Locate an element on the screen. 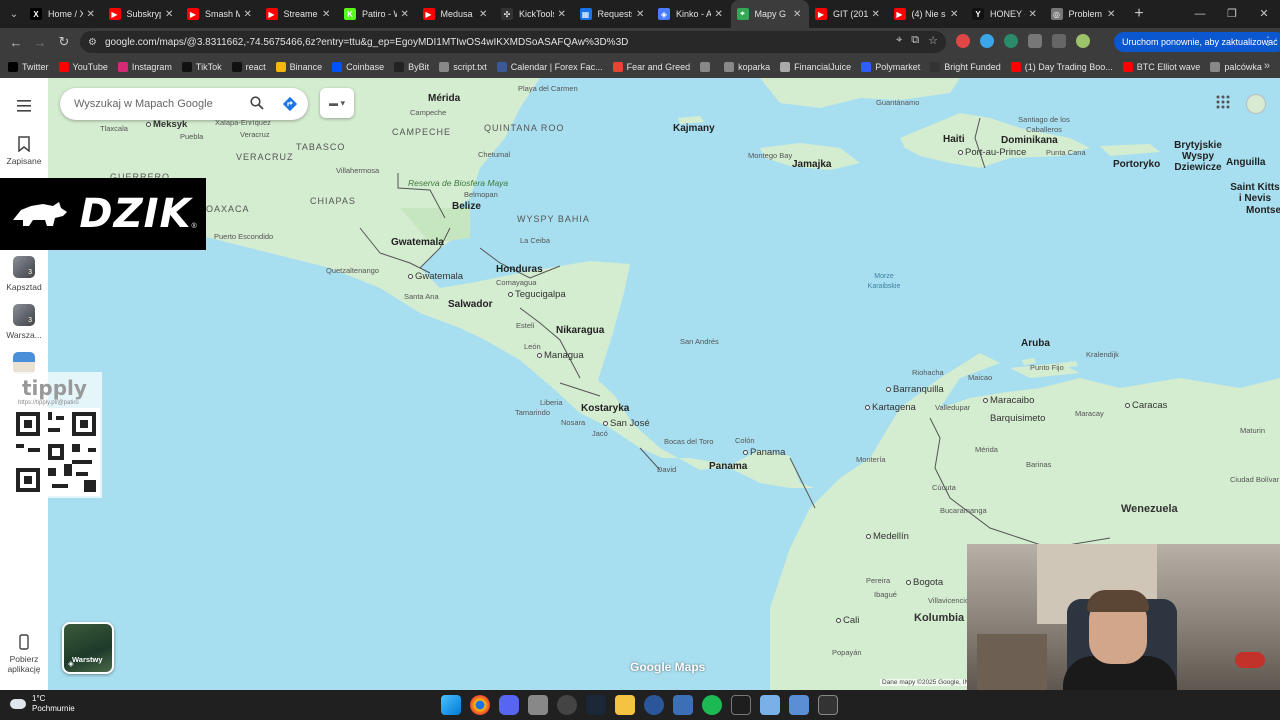  puzzle-icon is located at coordinates (1035, 41).